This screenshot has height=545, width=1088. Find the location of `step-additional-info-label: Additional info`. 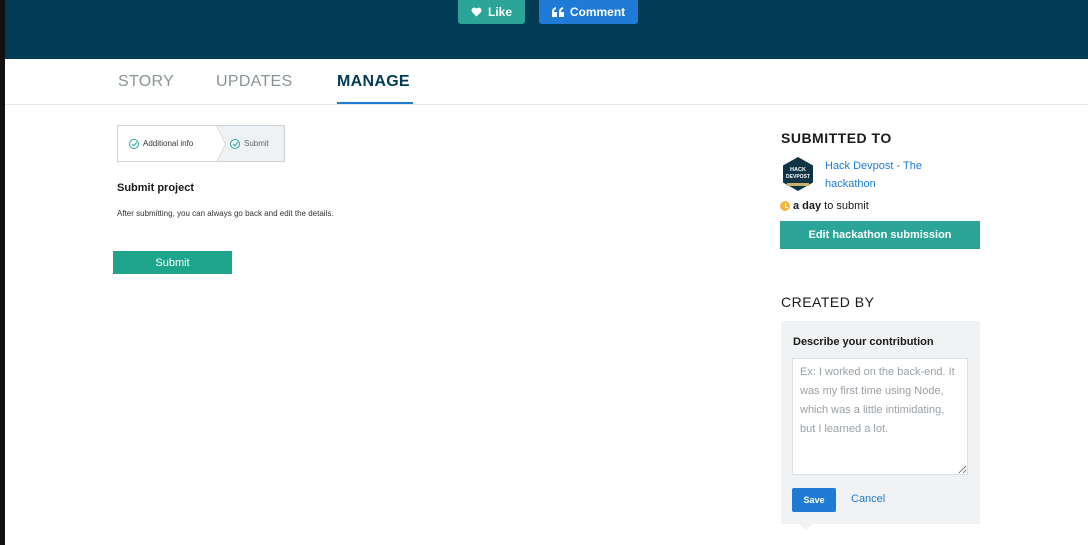

step-additional-info-label: Additional info is located at coordinates (168, 143).